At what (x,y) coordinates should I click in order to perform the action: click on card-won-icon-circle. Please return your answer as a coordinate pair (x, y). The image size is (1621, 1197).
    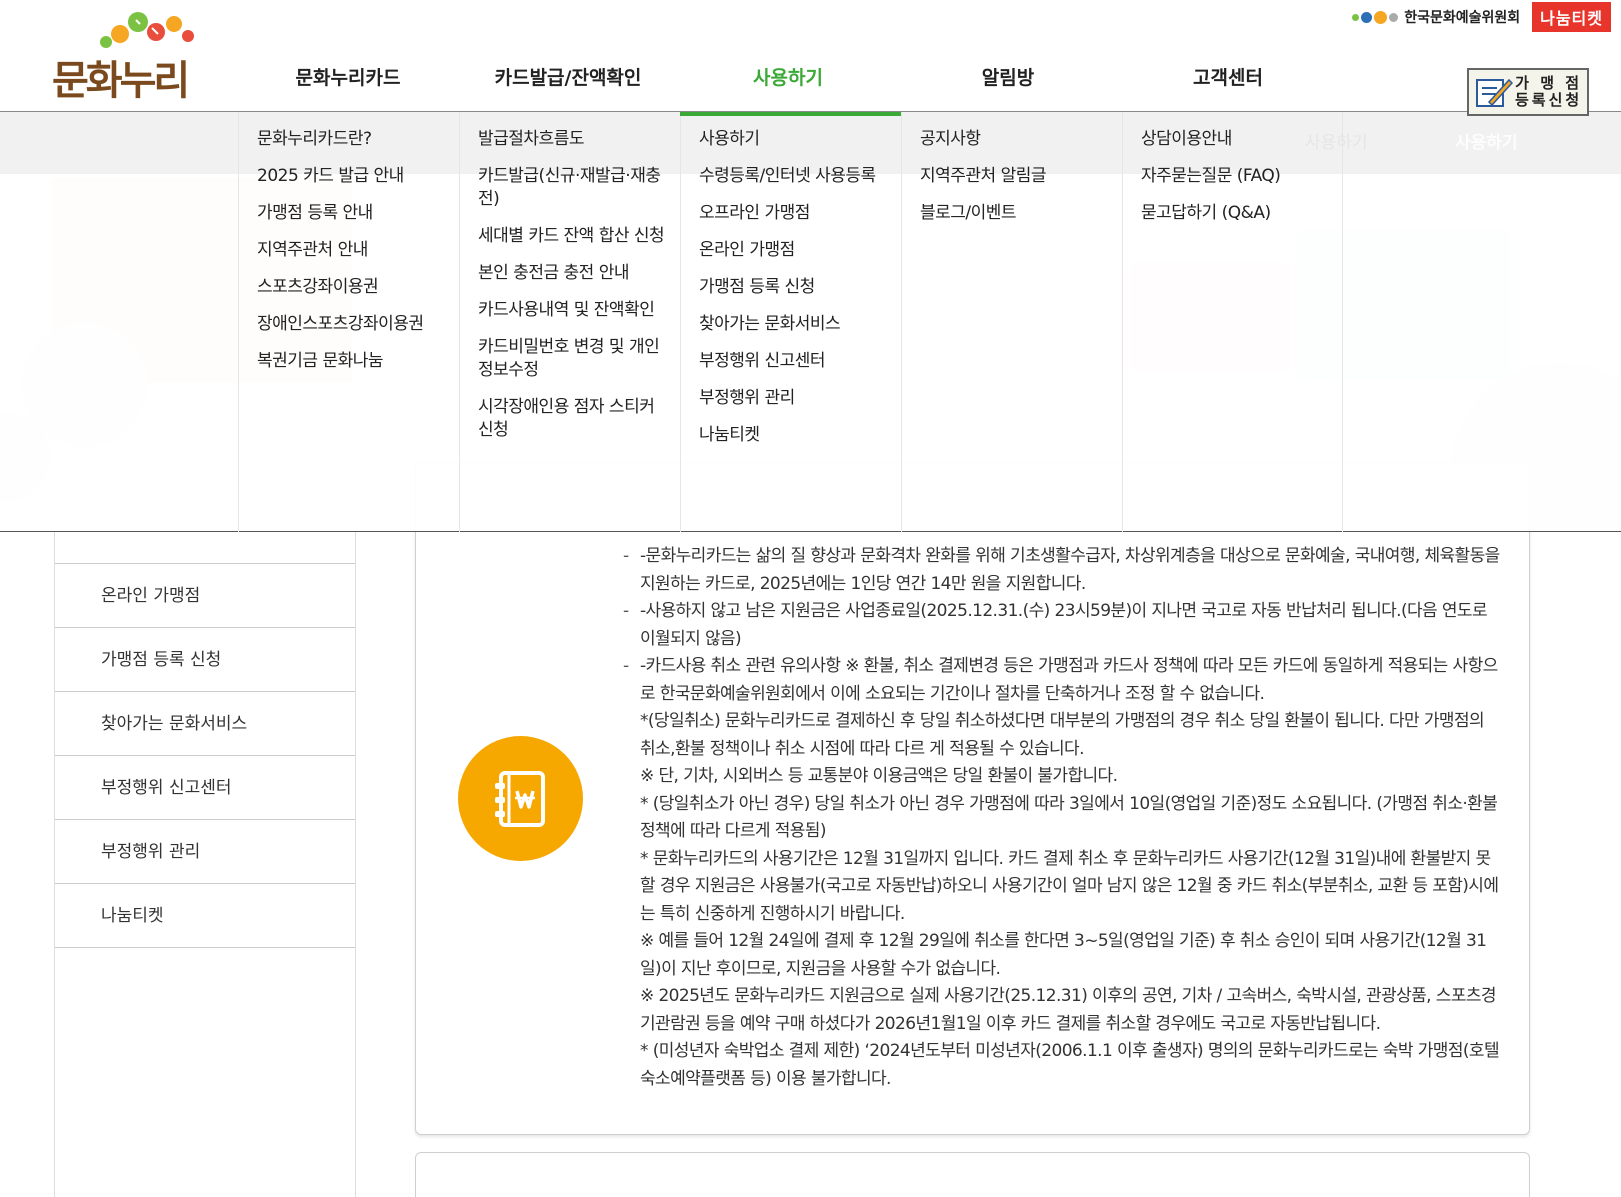
    Looking at the image, I should click on (520, 798).